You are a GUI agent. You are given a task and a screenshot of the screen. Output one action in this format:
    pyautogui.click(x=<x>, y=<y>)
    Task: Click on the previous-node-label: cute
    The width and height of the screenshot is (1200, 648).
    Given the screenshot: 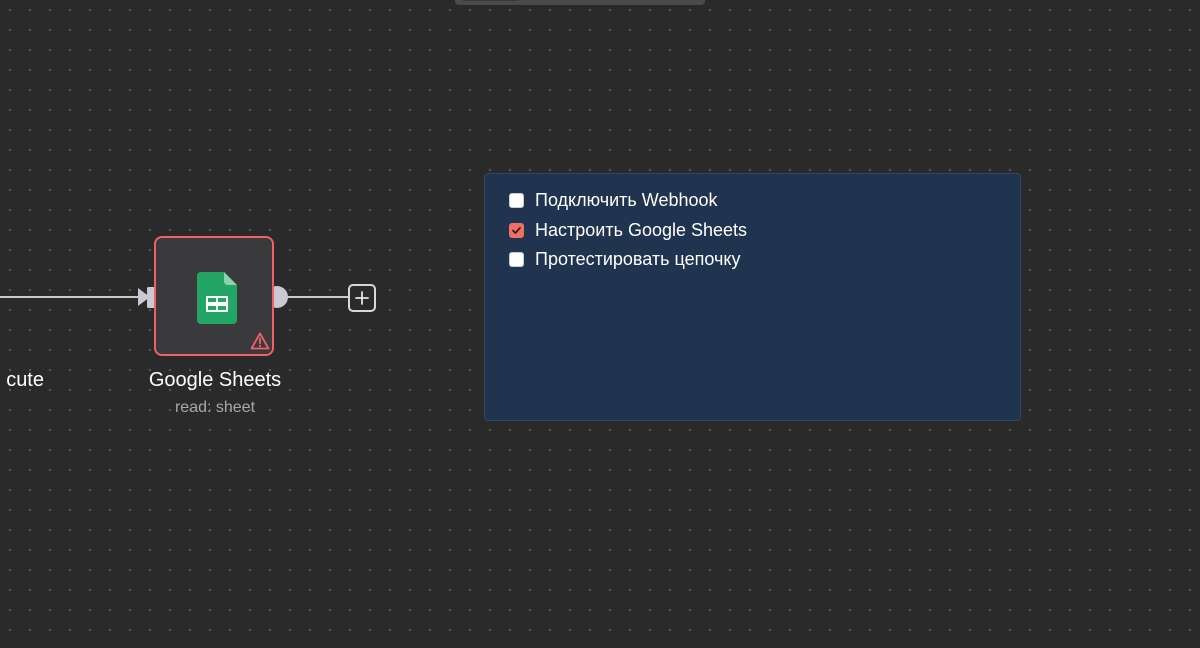 What is the action you would take?
    pyautogui.click(x=25, y=380)
    